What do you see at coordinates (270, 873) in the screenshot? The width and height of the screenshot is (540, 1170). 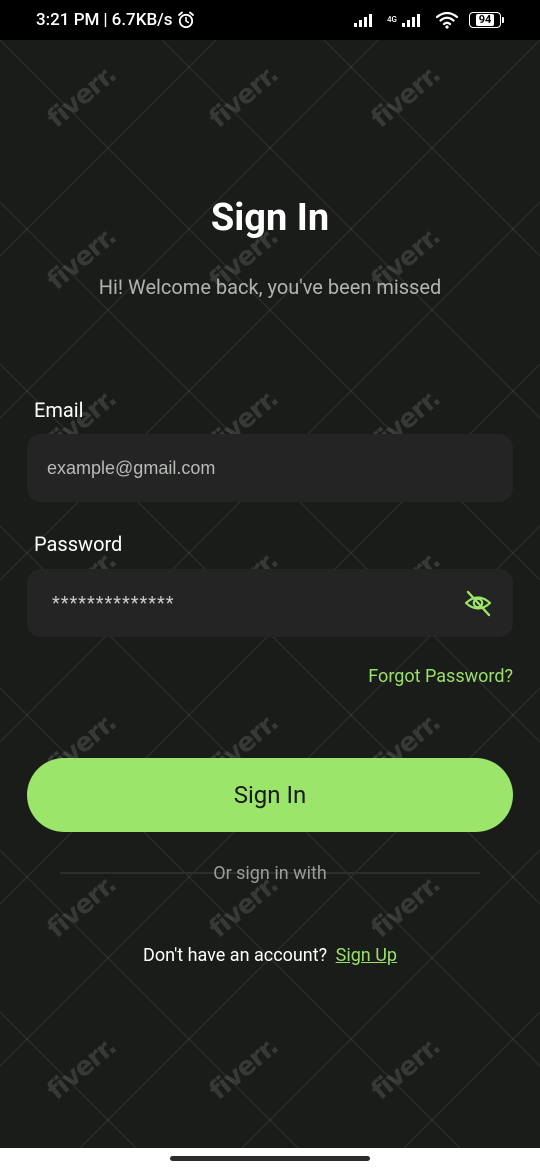 I see `or-signin-with-text: Or sign in with` at bounding box center [270, 873].